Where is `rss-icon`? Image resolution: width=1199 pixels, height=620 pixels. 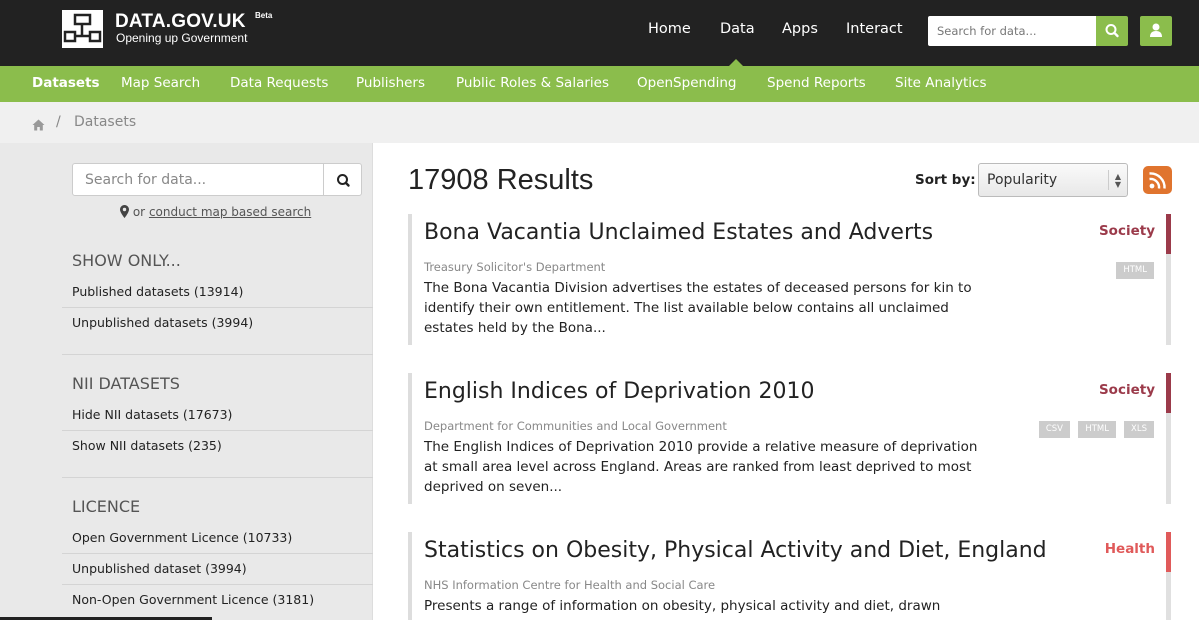 rss-icon is located at coordinates (1157, 180).